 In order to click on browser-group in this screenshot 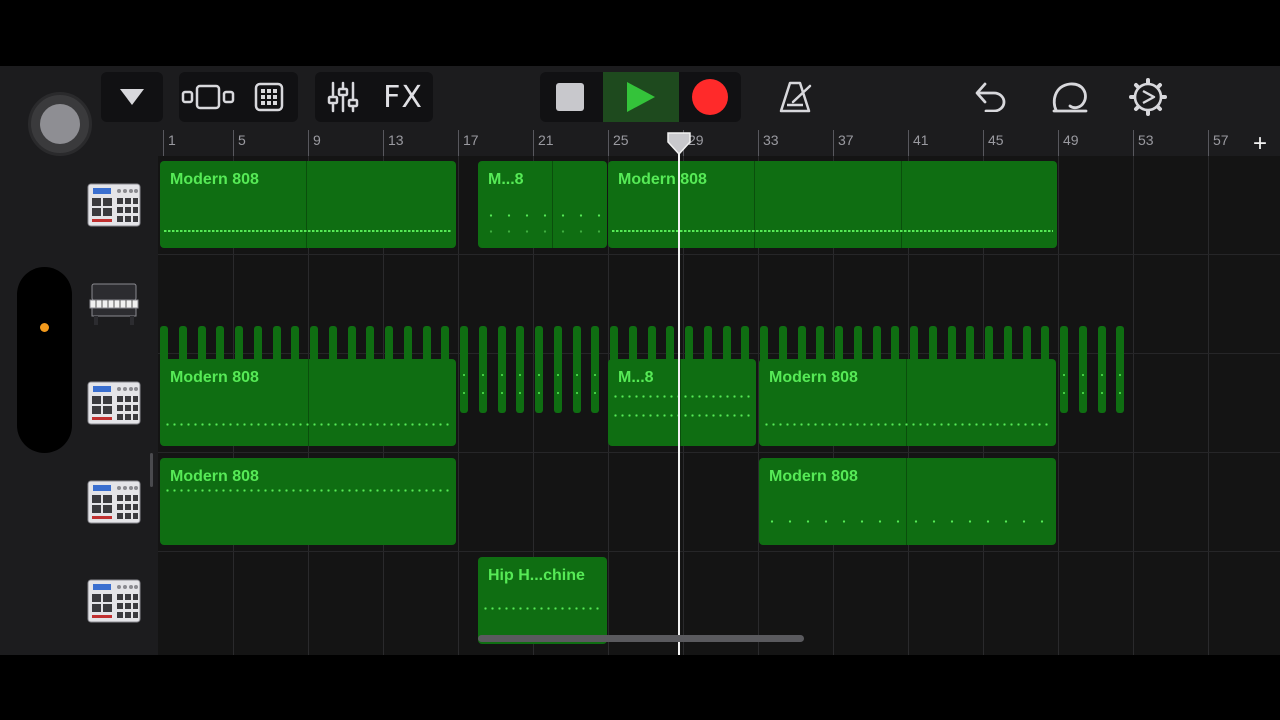, I will do `click(132, 97)`.